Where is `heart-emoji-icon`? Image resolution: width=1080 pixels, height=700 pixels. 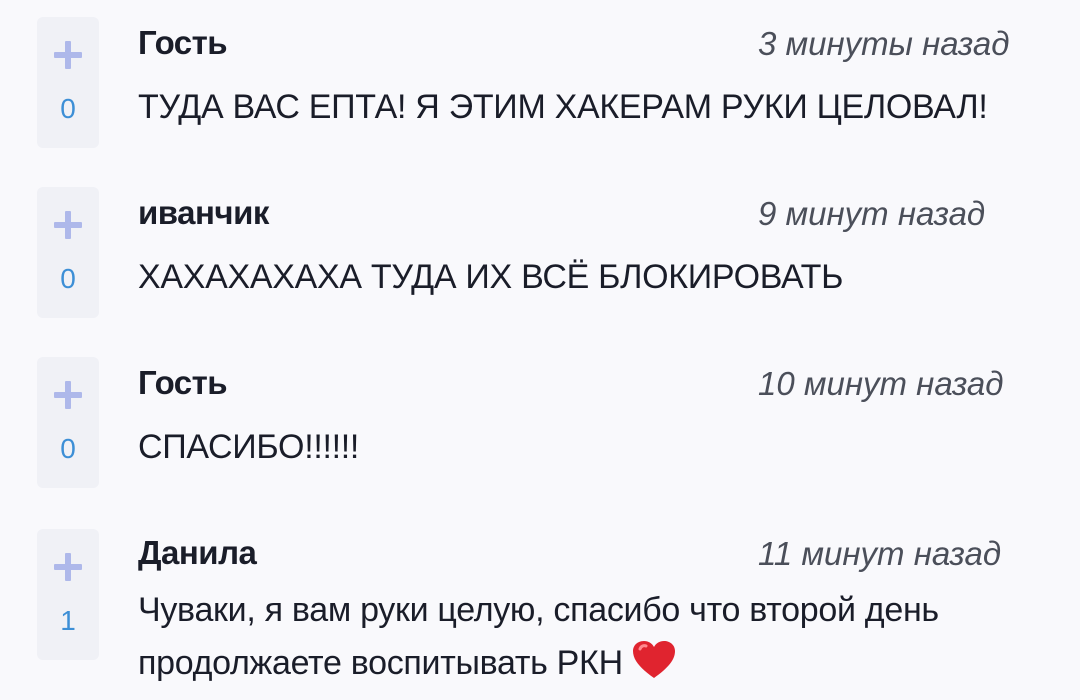 heart-emoji-icon is located at coordinates (653, 659).